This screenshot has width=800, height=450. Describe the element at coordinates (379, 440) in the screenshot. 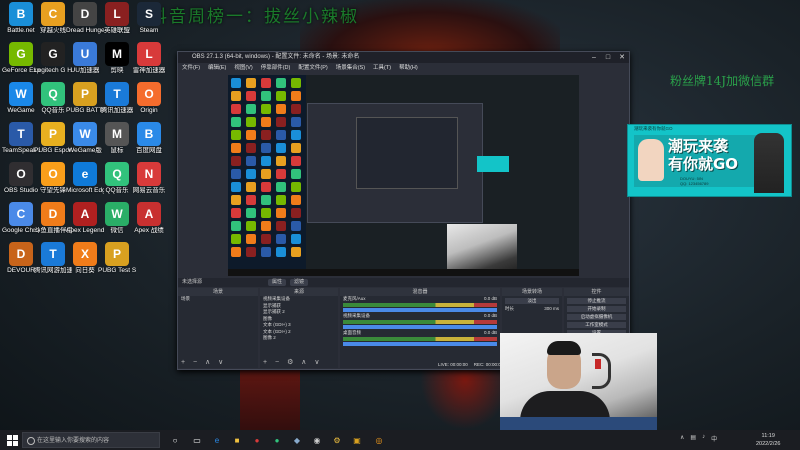

I see `overwatch-icon: ◎` at that location.